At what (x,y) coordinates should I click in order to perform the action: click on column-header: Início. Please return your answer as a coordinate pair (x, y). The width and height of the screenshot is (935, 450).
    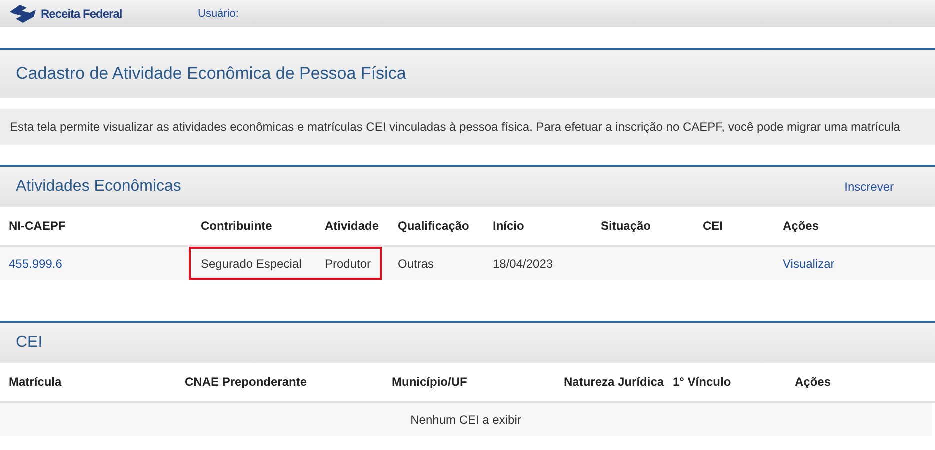
    Looking at the image, I should click on (509, 226).